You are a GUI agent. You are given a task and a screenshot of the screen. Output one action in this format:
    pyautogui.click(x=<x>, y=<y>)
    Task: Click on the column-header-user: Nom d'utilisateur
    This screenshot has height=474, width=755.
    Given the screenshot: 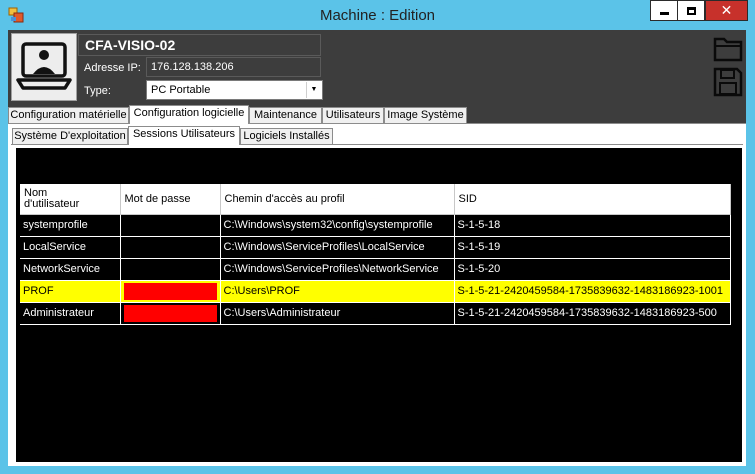 What is the action you would take?
    pyautogui.click(x=70, y=199)
    